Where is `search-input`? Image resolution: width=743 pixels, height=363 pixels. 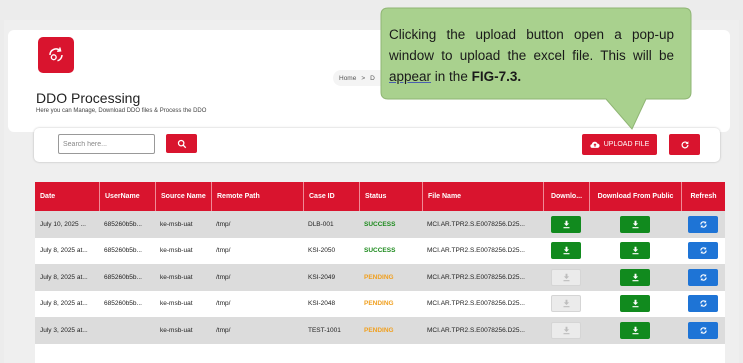
search-input is located at coordinates (106, 144).